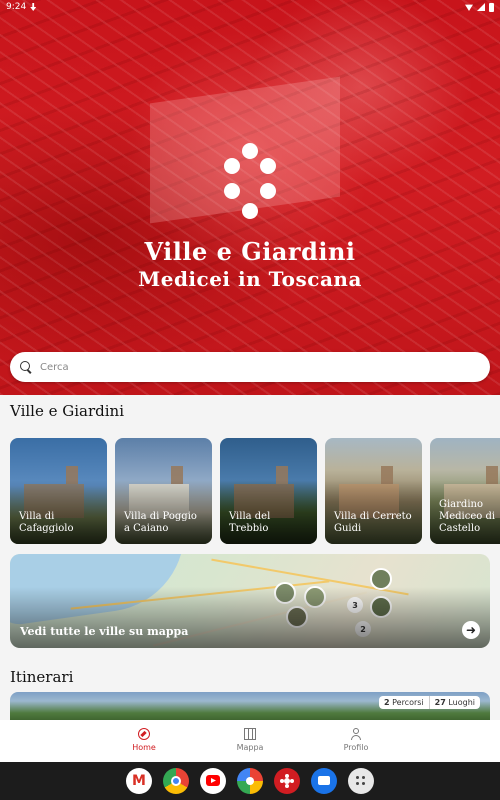 The height and width of the screenshot is (800, 500). What do you see at coordinates (250, 279) in the screenshot?
I see `hero-title-line2: Medicei in Toscana` at bounding box center [250, 279].